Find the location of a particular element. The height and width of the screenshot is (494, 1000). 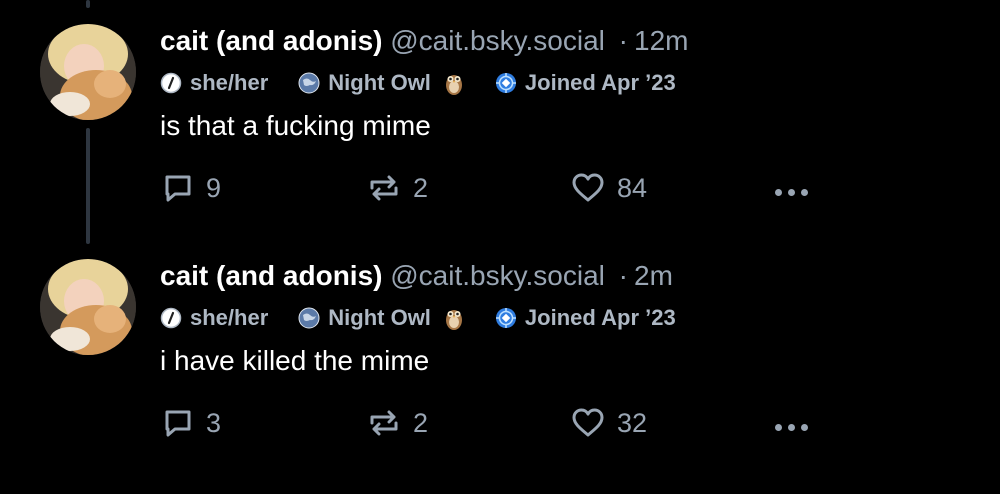

reply-count: 3 is located at coordinates (214, 422).